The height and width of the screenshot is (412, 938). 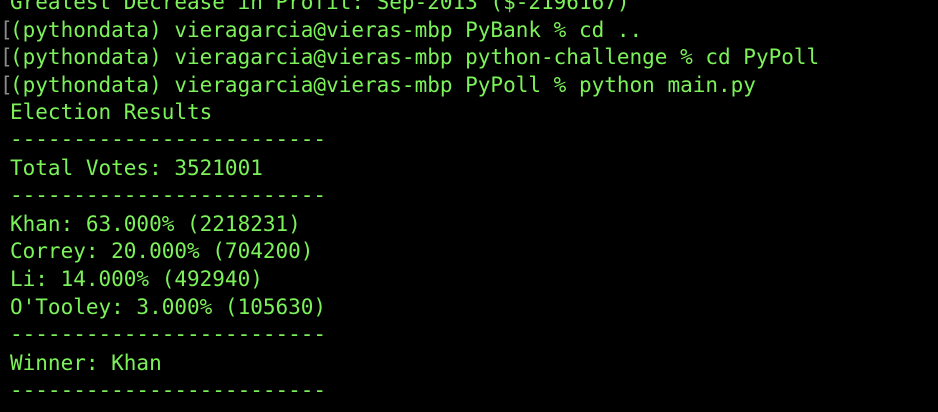 What do you see at coordinates (168, 307) in the screenshot?
I see `candidate-result: O'Tooley: 3.000% (105630)` at bounding box center [168, 307].